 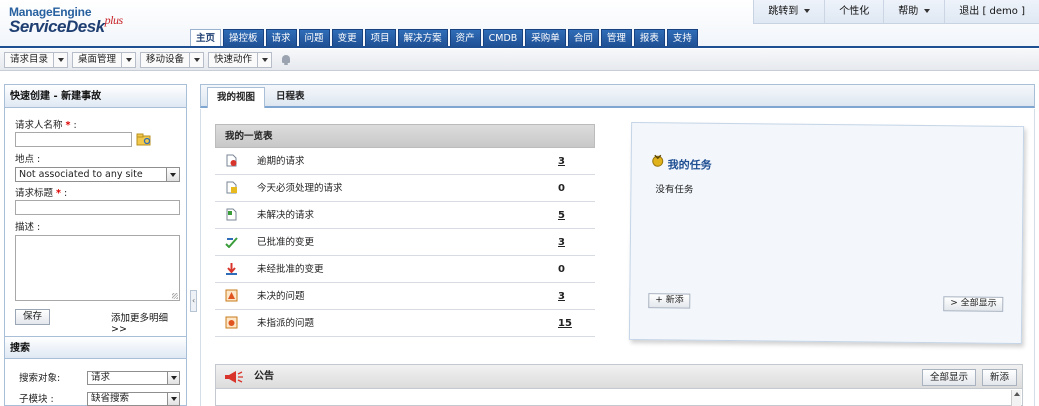 I want to click on announcements-scrollbar, so click(x=1016, y=398).